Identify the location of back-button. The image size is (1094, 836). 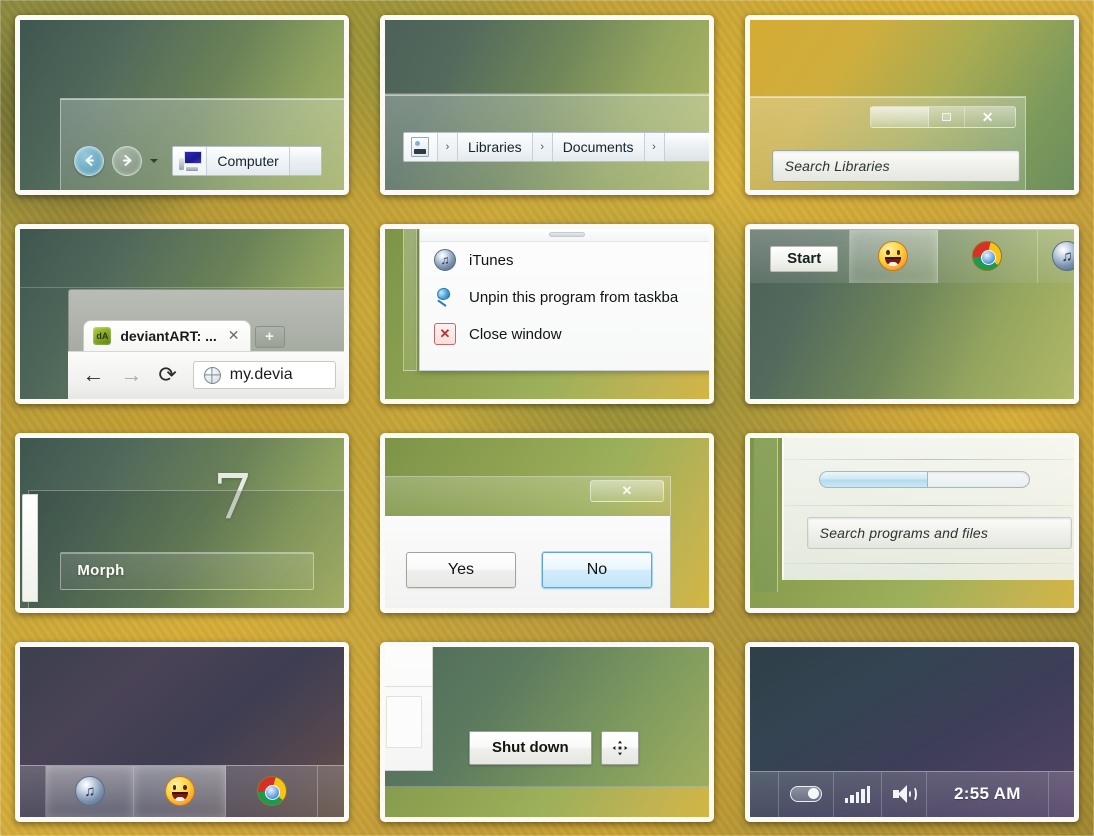
(89, 160).